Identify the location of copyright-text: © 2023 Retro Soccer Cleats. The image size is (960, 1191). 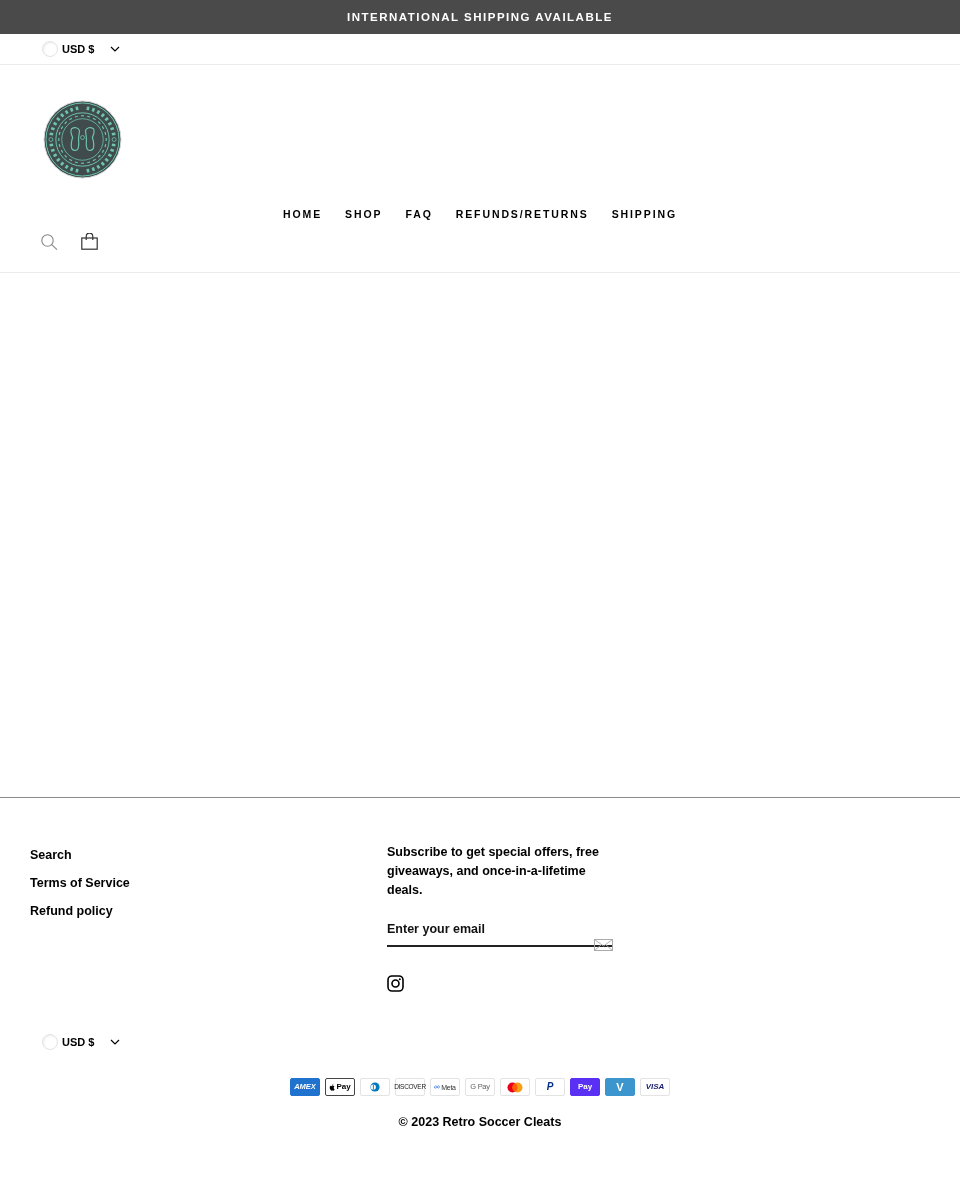
(480, 1122).